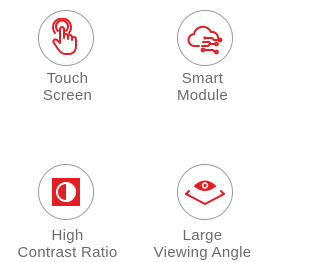 The width and height of the screenshot is (320, 262). I want to click on label-line-1: Large, so click(202, 235).